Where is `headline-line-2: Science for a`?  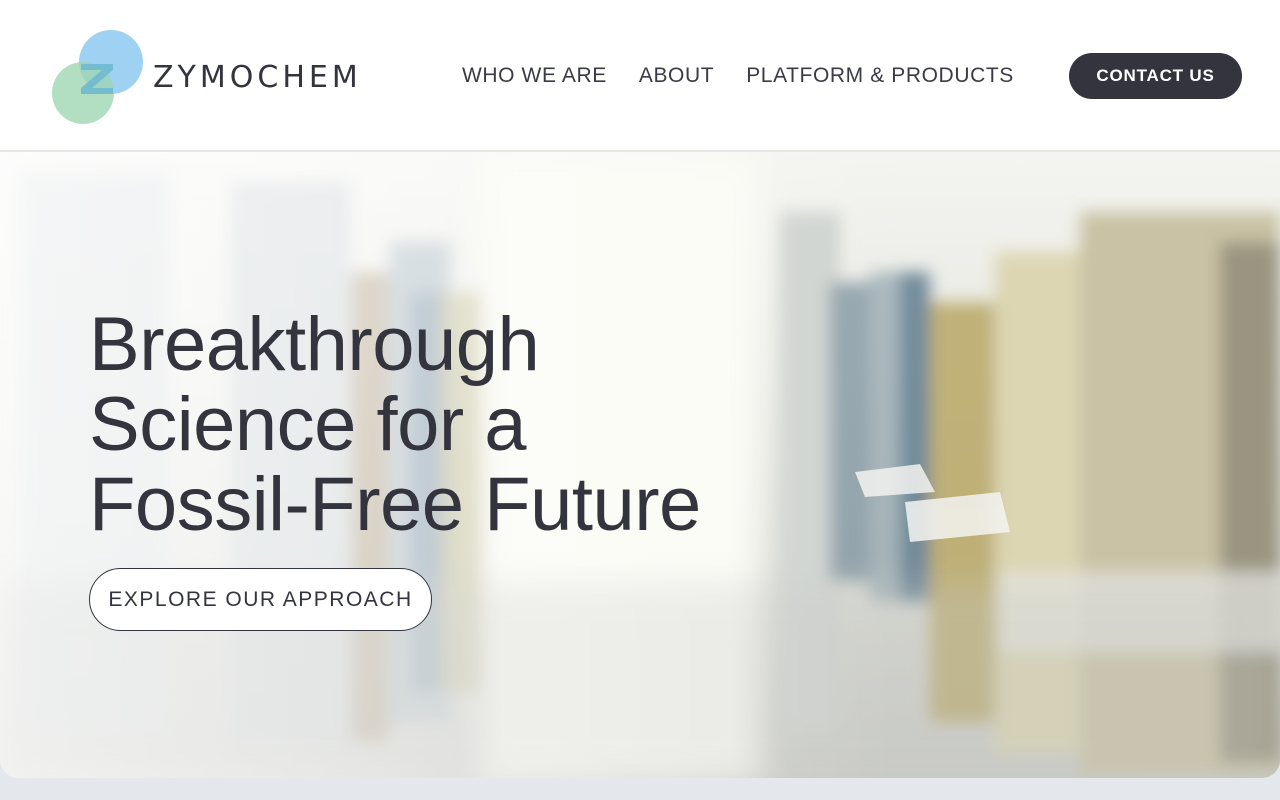 headline-line-2: Science for a is located at coordinates (308, 424).